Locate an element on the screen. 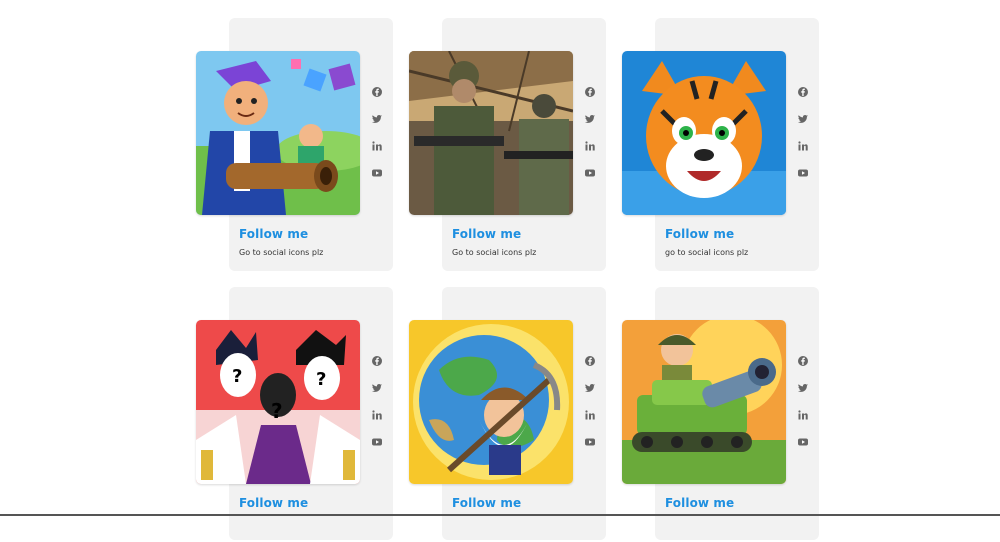 This screenshot has height=542, width=1000. tank-soldier-image is located at coordinates (704, 402).